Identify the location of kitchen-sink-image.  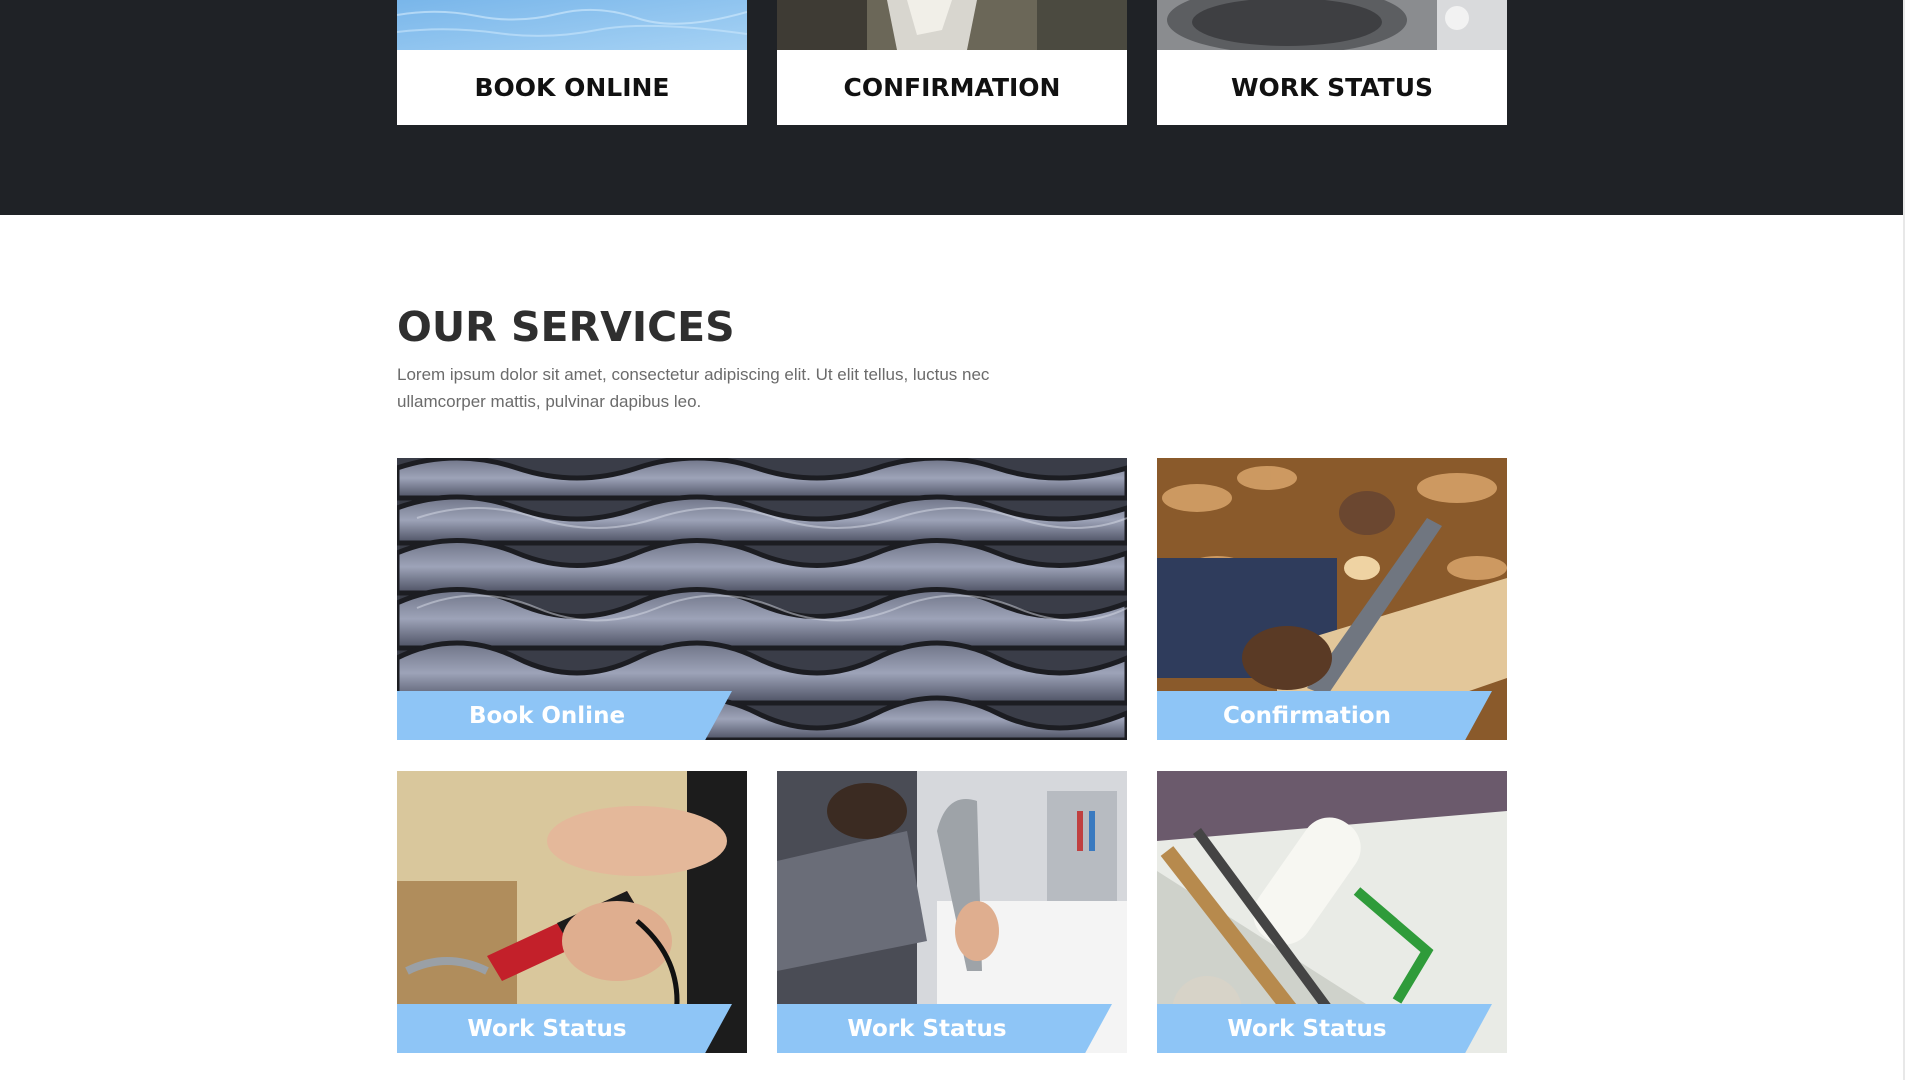
(1332, 25).